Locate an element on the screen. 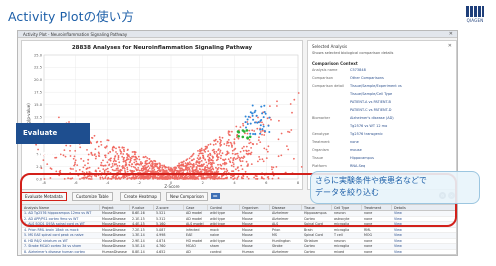  table-cell: RML is located at coordinates (367, 229).